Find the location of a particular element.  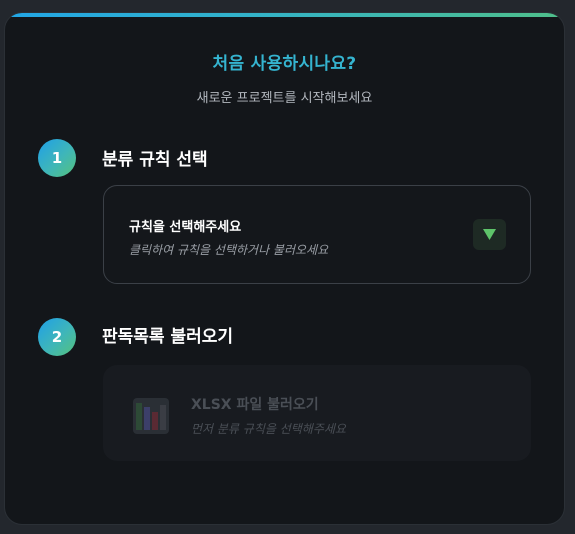

rule-select-hint: 클릭하여 규칙을 선택하거나 불러오세요 is located at coordinates (229, 250).